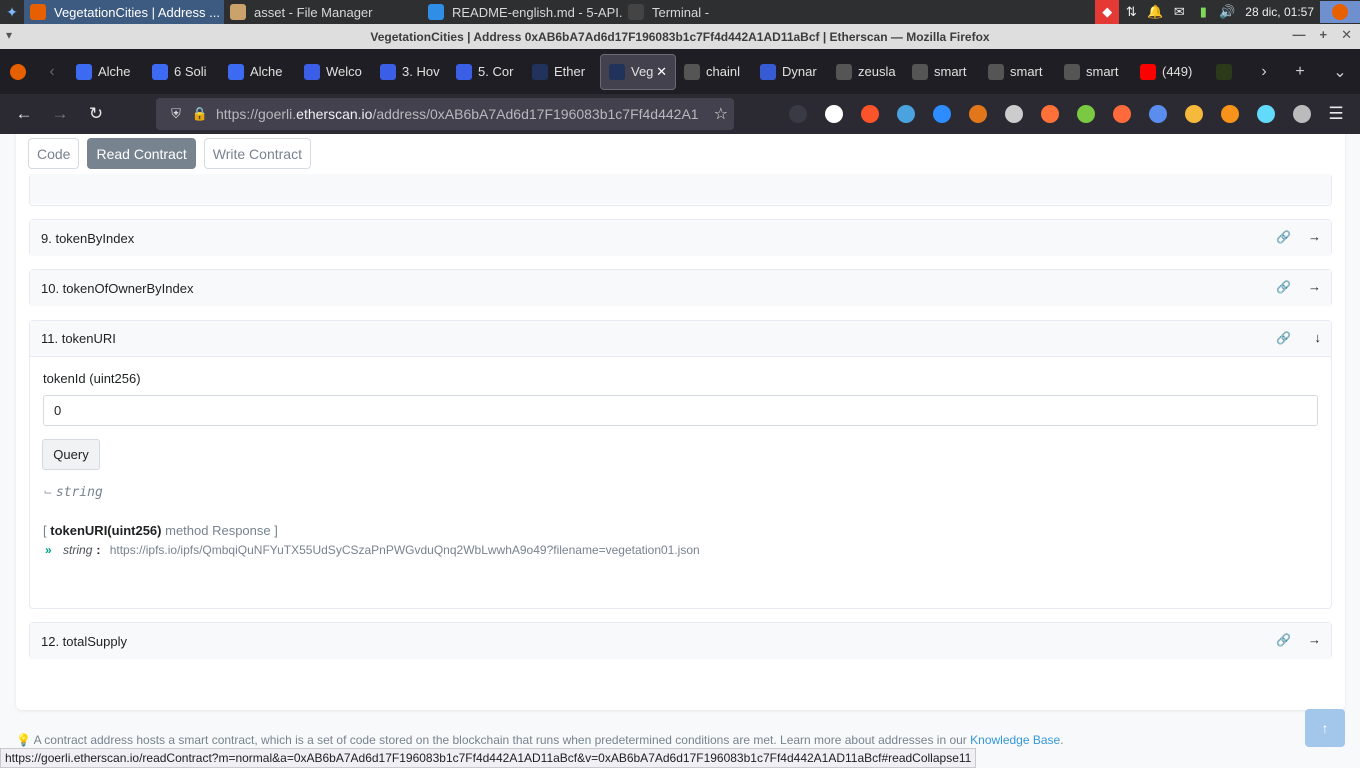 This screenshot has height=768, width=1360. I want to click on lock-icon: 🔒, so click(200, 114).